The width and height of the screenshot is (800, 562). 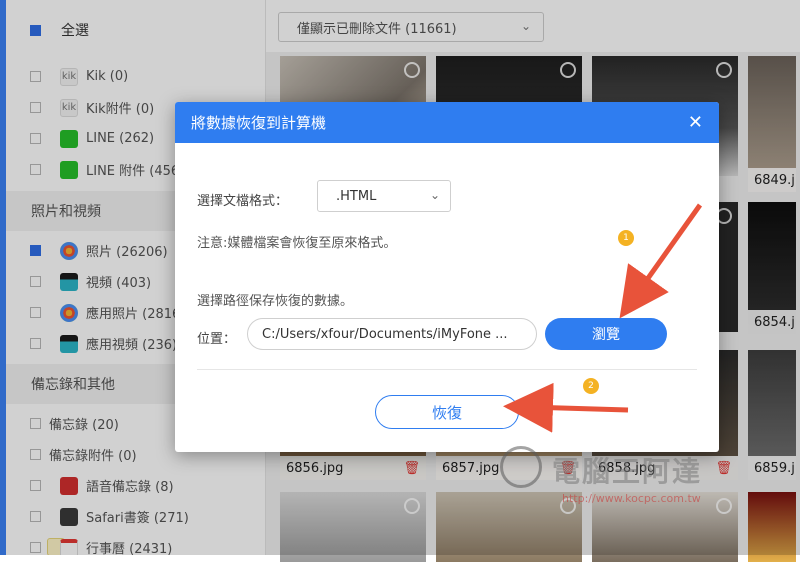 I want to click on step-badge-1: 1, so click(x=626, y=238).